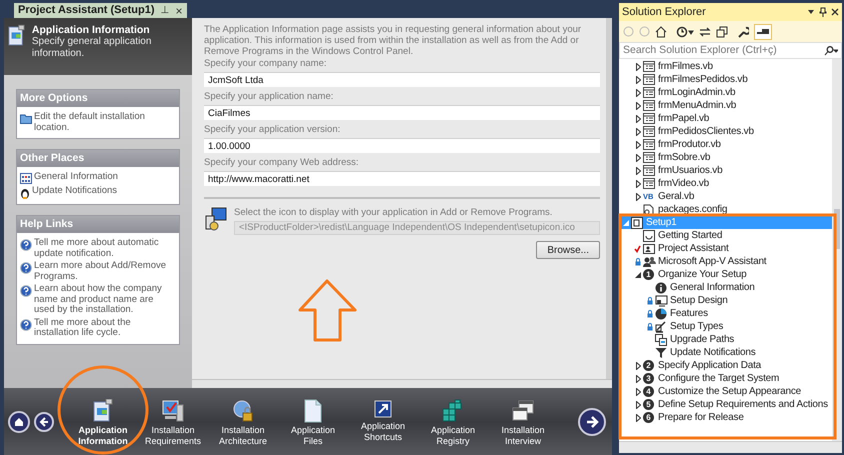 Image resolution: width=844 pixels, height=455 pixels. I want to click on penguin-icon, so click(25, 193).